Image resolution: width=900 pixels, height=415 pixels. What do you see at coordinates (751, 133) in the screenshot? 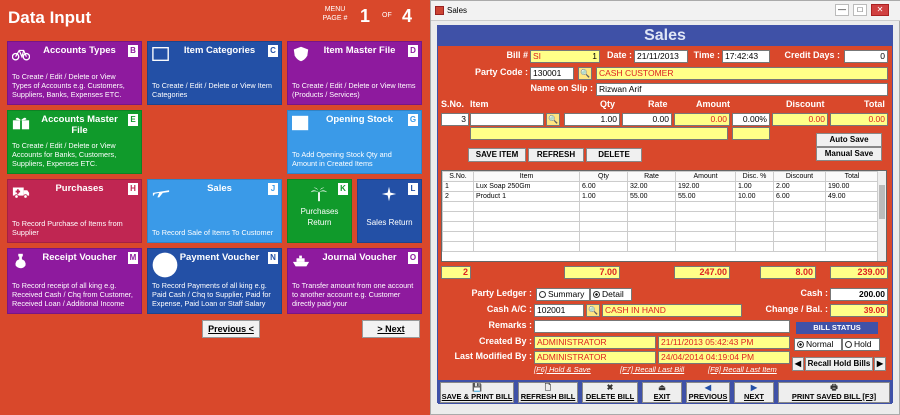
I see `item-note-field` at bounding box center [751, 133].